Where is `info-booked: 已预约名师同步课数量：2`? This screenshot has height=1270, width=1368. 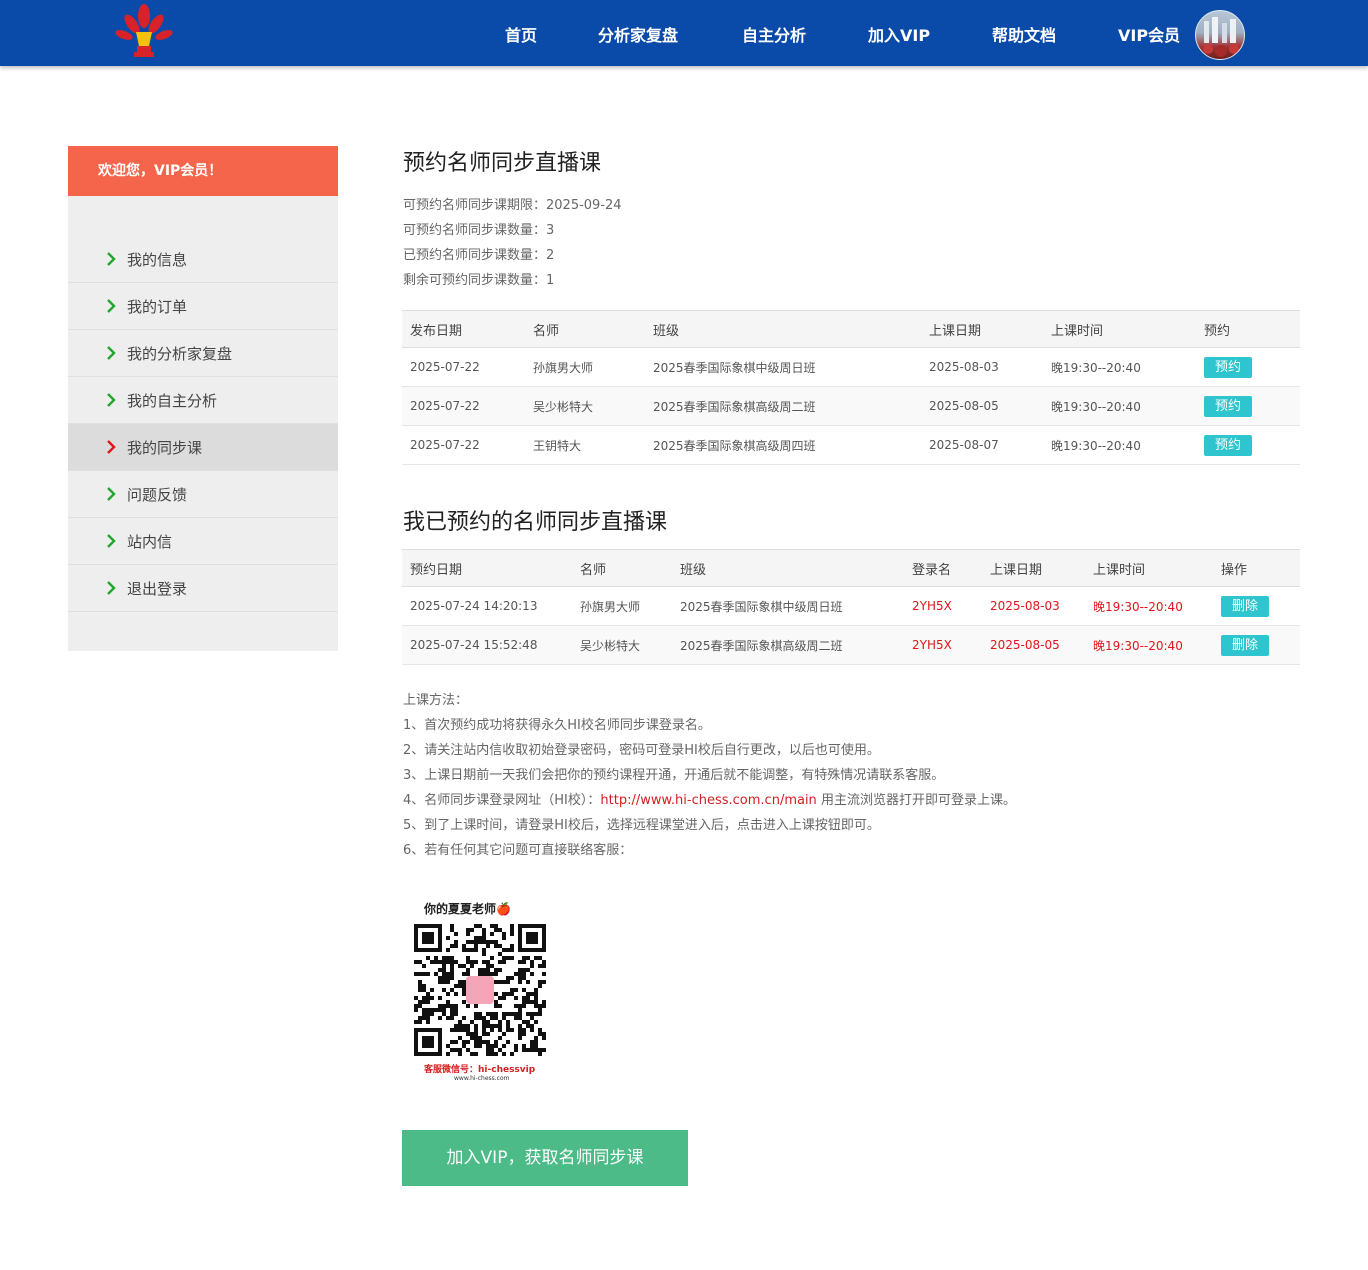
info-booked: 已预约名师同步课数量：2 is located at coordinates (479, 255).